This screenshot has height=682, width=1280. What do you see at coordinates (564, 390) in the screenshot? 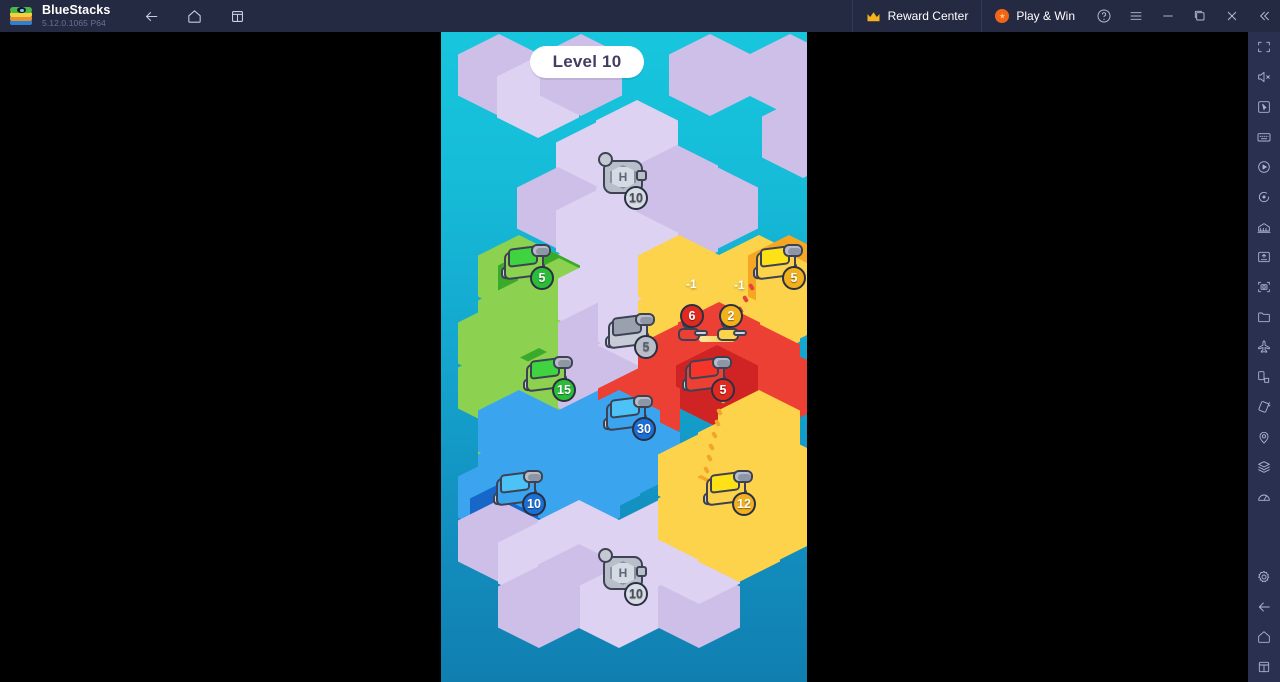
I see `unit-count-badge: 15` at bounding box center [564, 390].